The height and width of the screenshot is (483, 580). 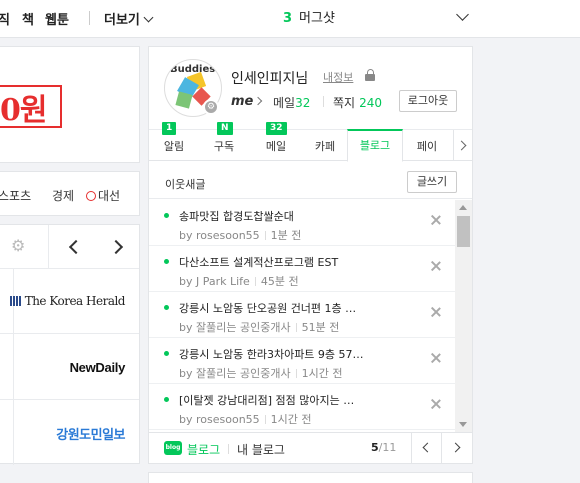 I want to click on mail-count: 32, so click(x=303, y=103).